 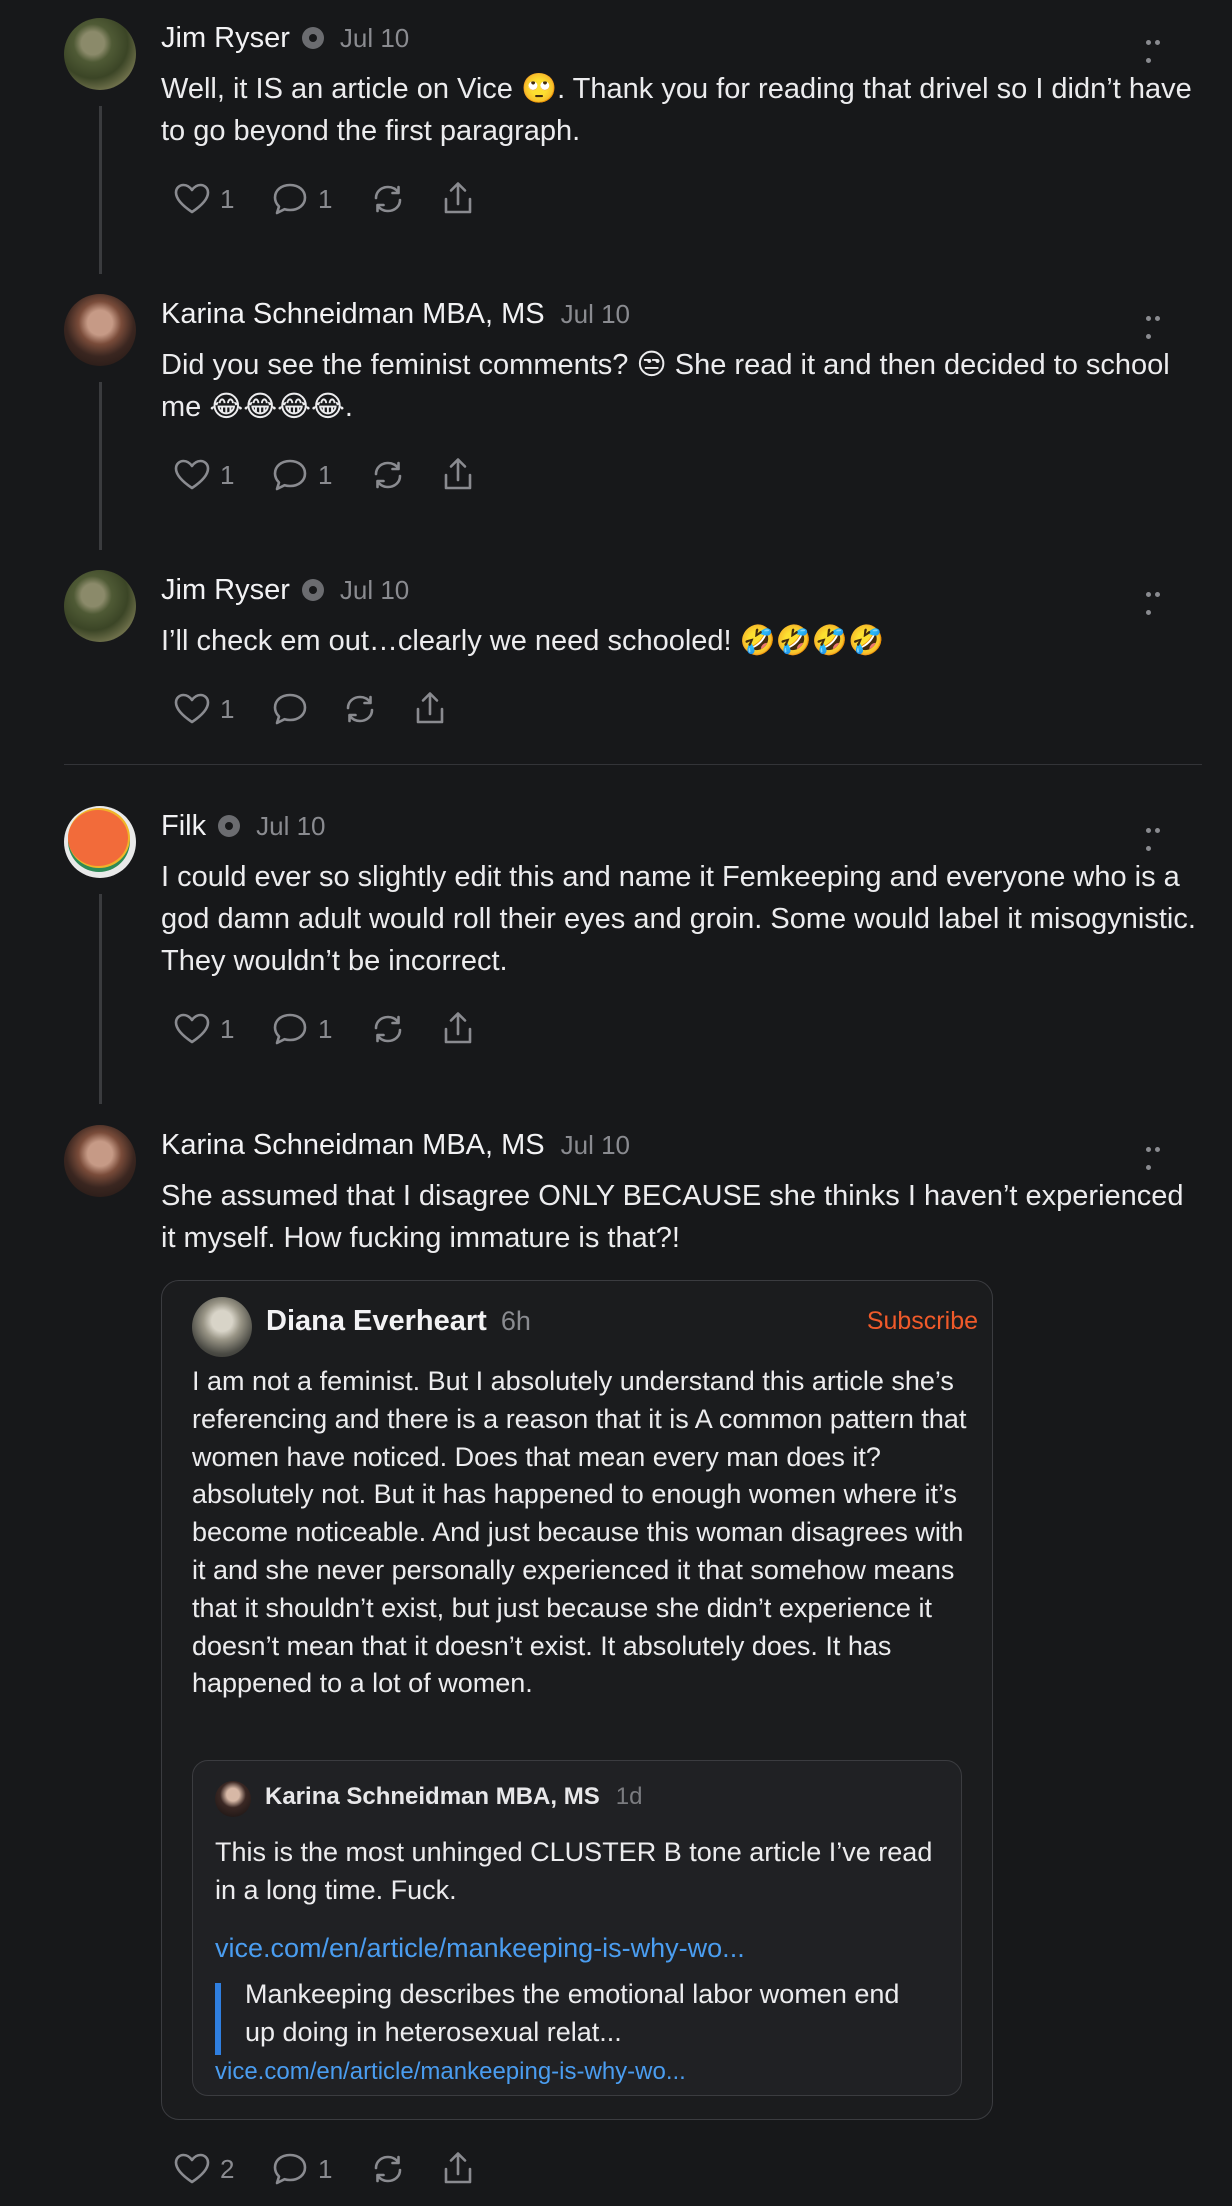 What do you see at coordinates (243, 826) in the screenshot?
I see `post-header: Filk Jul 10` at bounding box center [243, 826].